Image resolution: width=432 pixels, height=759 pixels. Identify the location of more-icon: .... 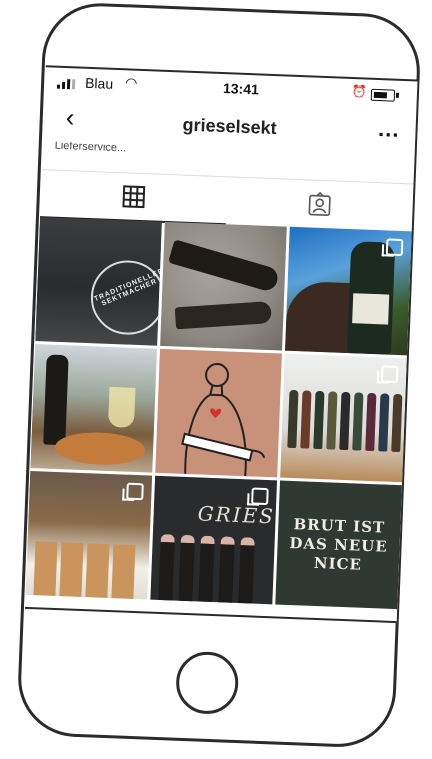
(389, 129).